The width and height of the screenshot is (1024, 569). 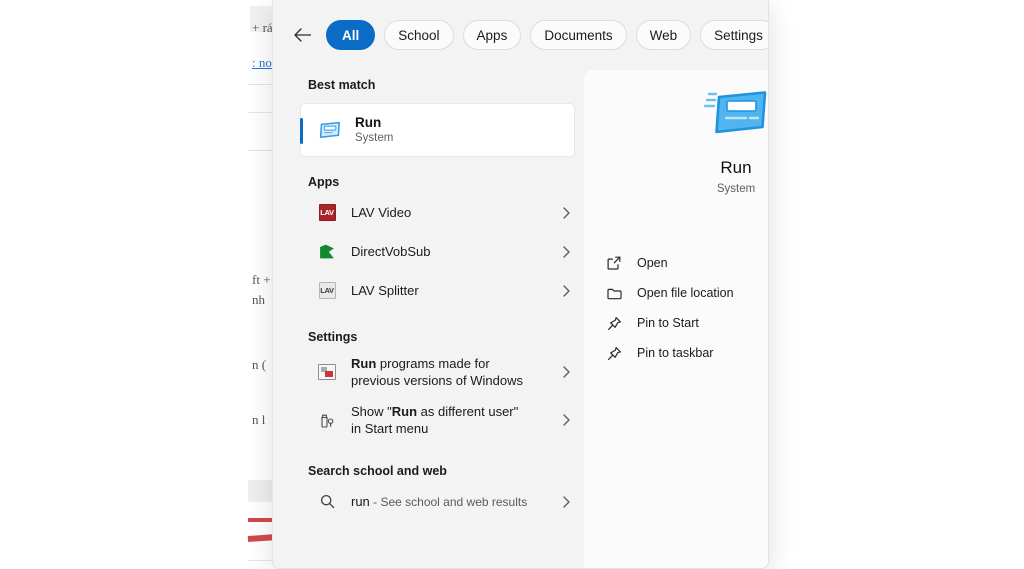 I want to click on selection-accent-bar, so click(x=301, y=131).